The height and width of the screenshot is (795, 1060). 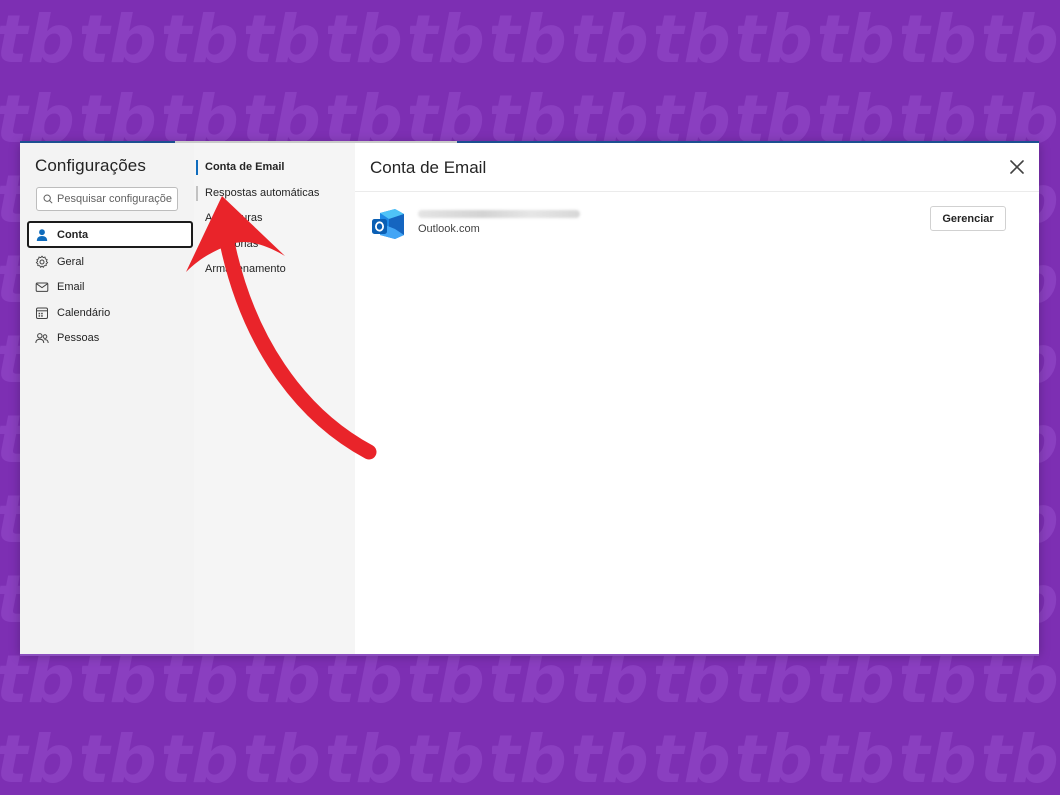 I want to click on nav-item-label: Conta, so click(x=73, y=234).